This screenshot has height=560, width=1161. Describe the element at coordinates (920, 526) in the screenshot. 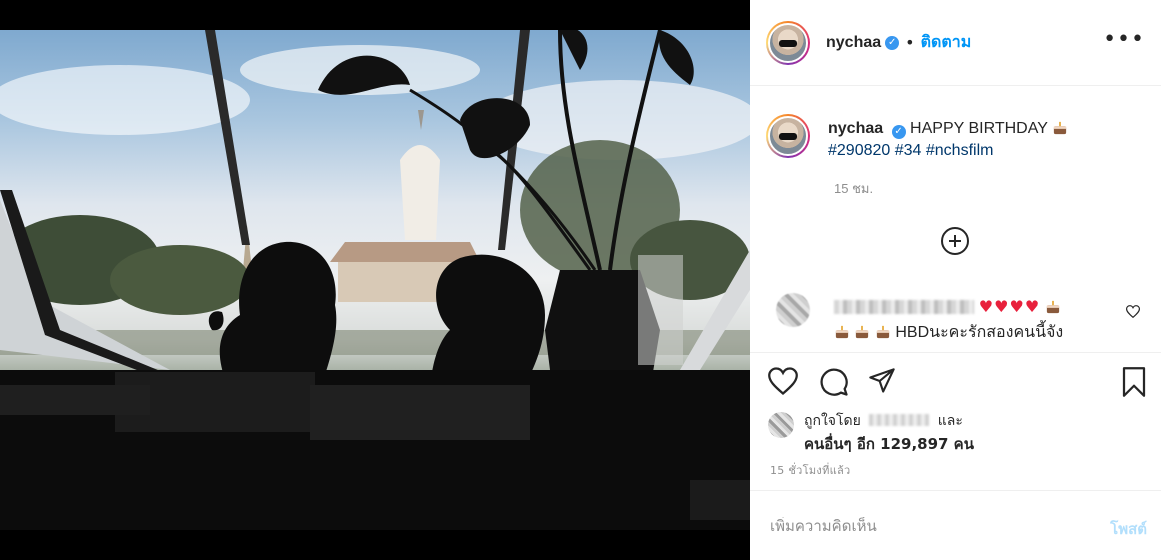

I see `comment-input` at that location.